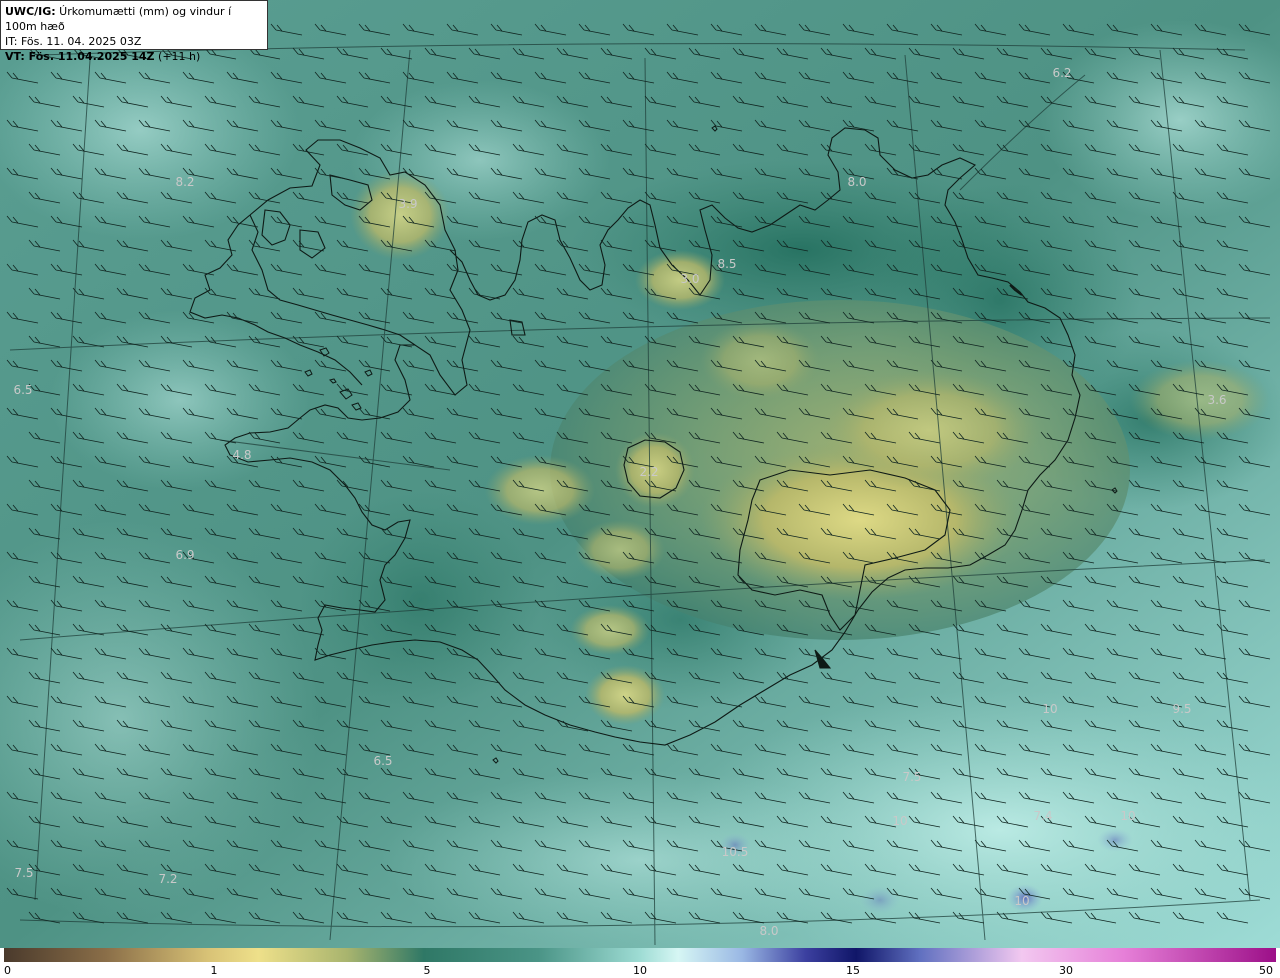 The width and height of the screenshot is (1280, 978). Describe the element at coordinates (7, 970) in the screenshot. I see `colorbar-label: 0` at that location.